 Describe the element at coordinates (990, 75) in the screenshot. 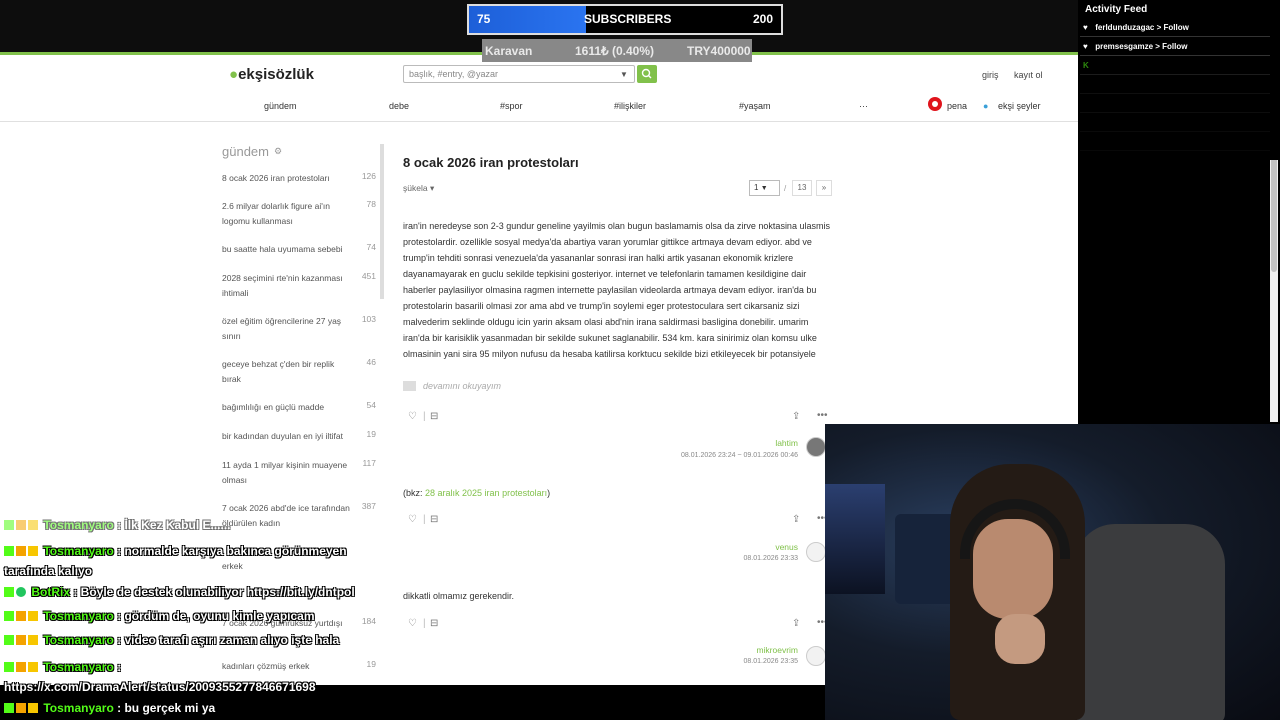

I see `login-link: giriş` at that location.